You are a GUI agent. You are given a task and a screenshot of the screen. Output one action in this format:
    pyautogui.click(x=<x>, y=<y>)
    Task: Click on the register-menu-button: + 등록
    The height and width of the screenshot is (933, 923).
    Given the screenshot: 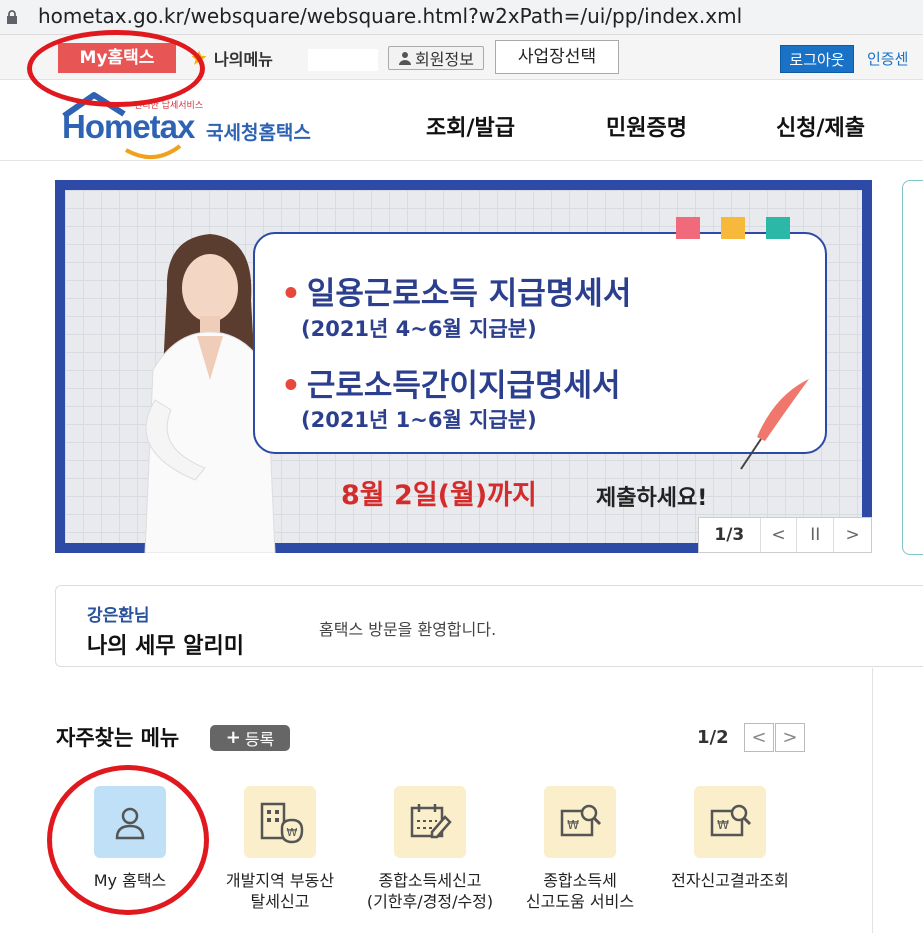 What is the action you would take?
    pyautogui.click(x=250, y=738)
    